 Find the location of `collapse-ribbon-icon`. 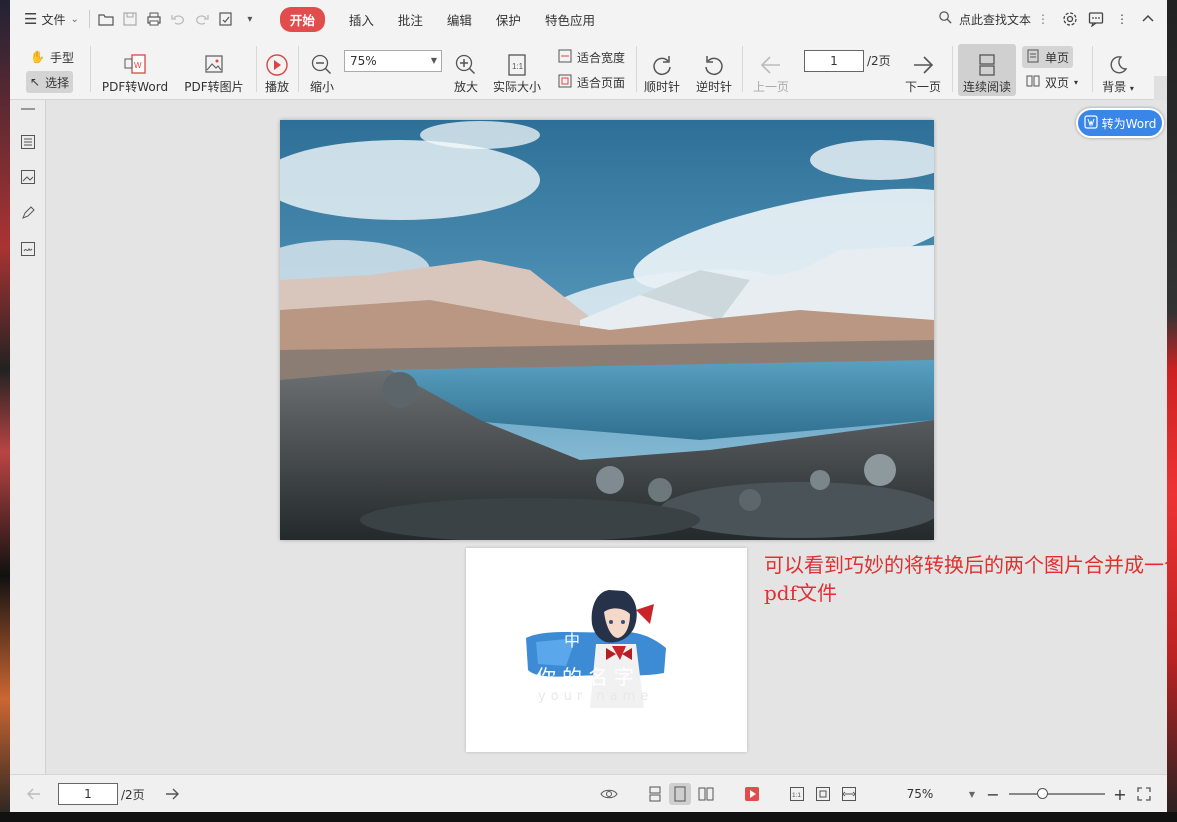

collapse-ribbon-icon is located at coordinates (1148, 19).